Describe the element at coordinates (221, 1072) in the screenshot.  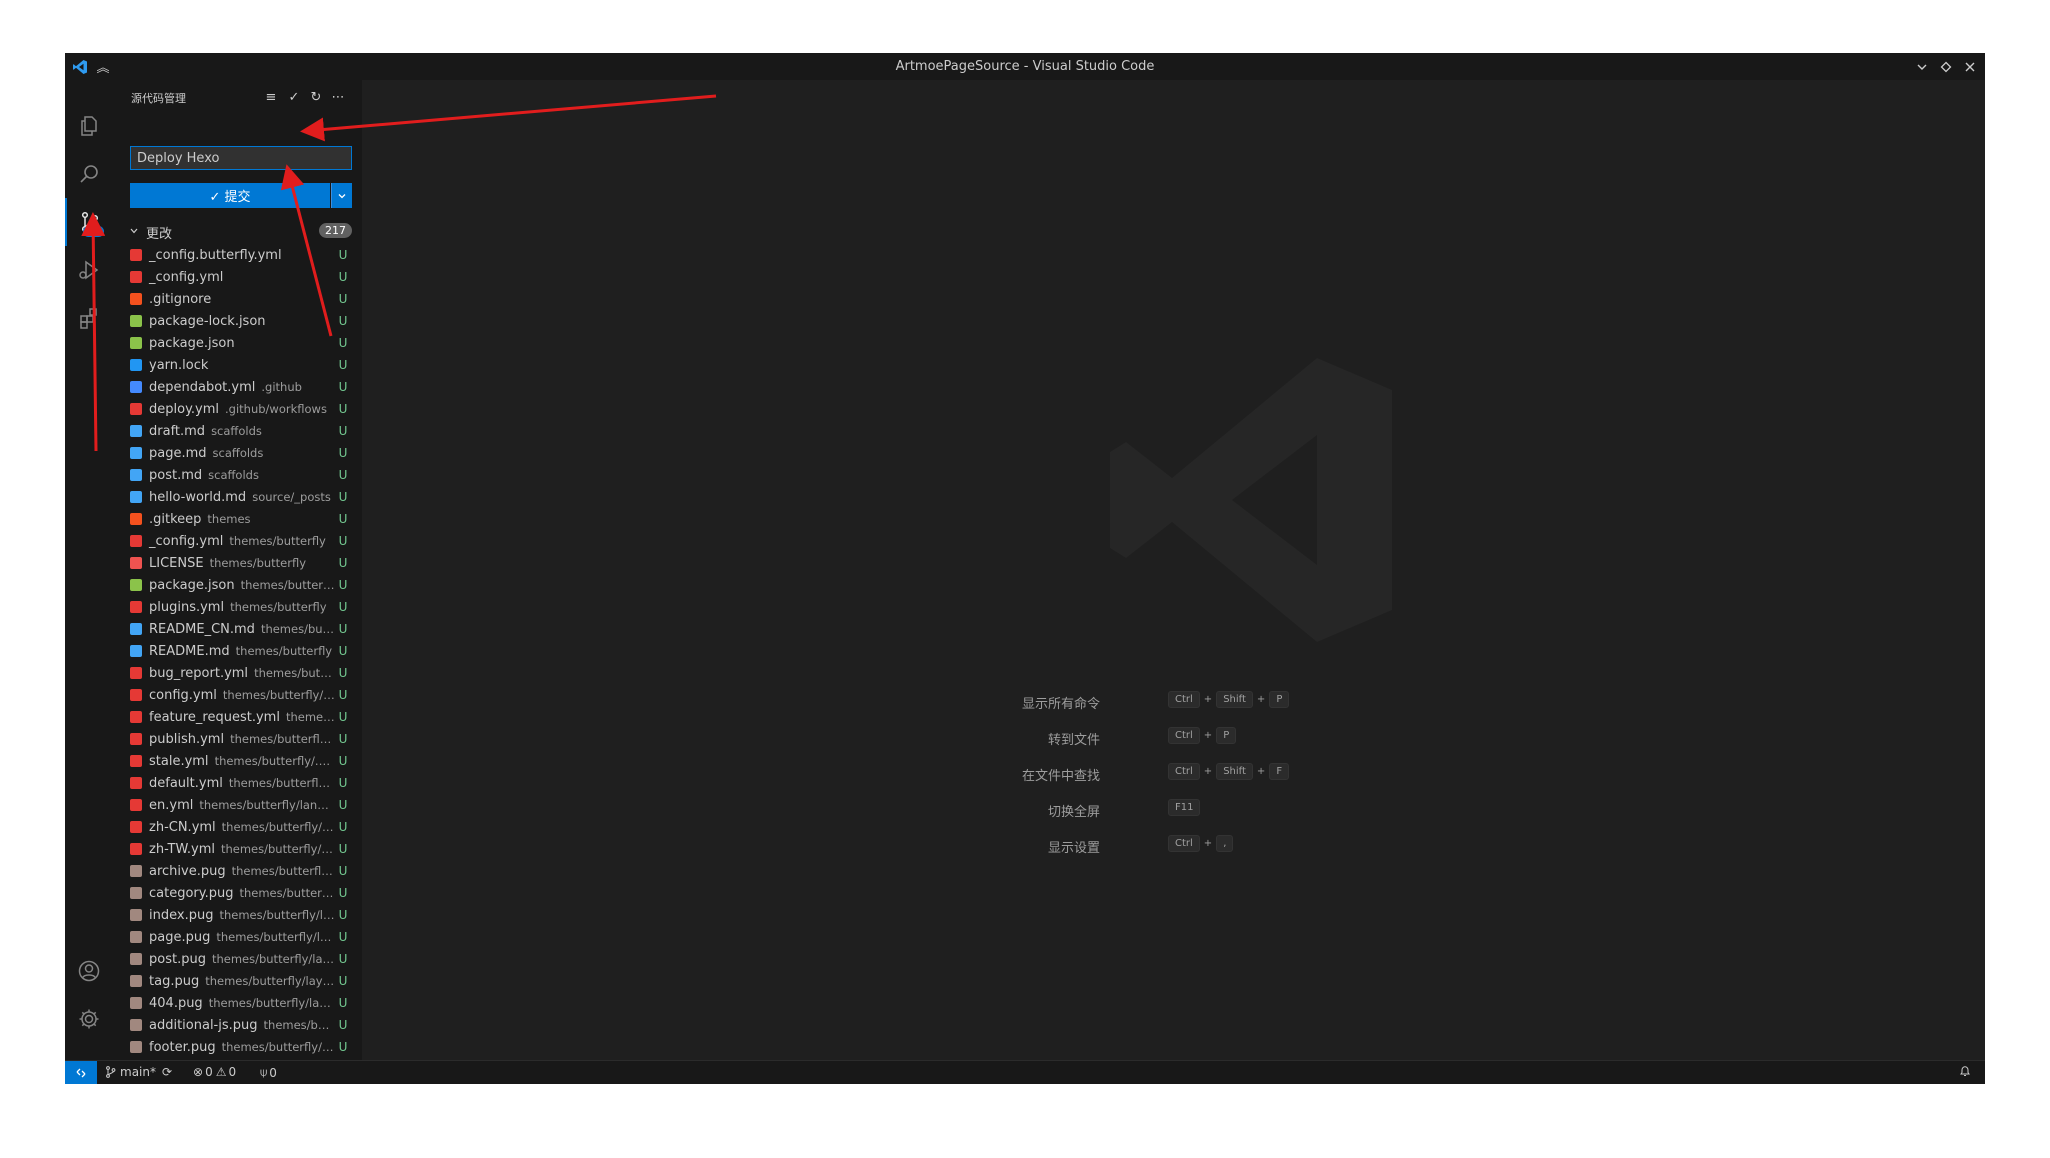
I see `warning-icon: ⚠` at that location.